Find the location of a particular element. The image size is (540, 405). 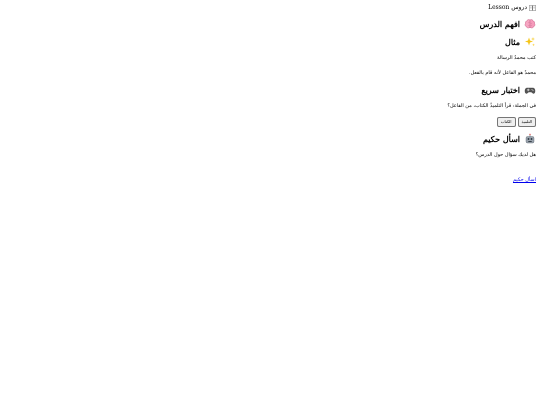

book-icon is located at coordinates (532, 7).